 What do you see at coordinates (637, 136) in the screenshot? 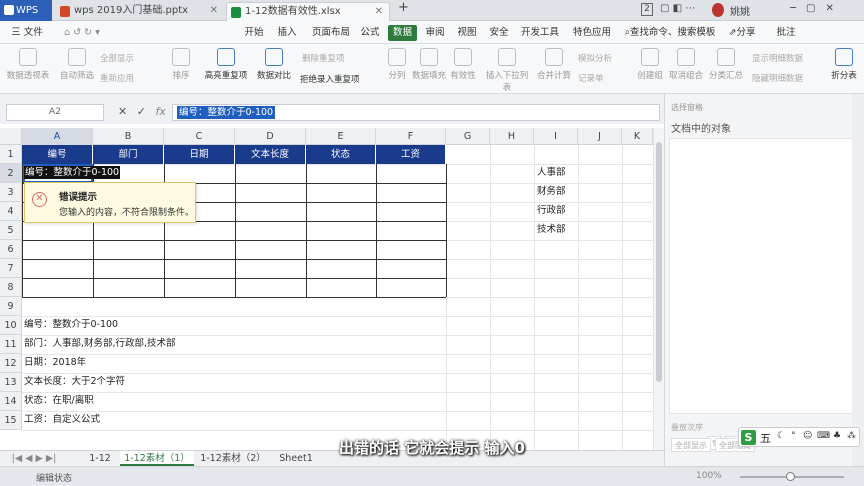
I see `column-header-k: K` at bounding box center [637, 136].